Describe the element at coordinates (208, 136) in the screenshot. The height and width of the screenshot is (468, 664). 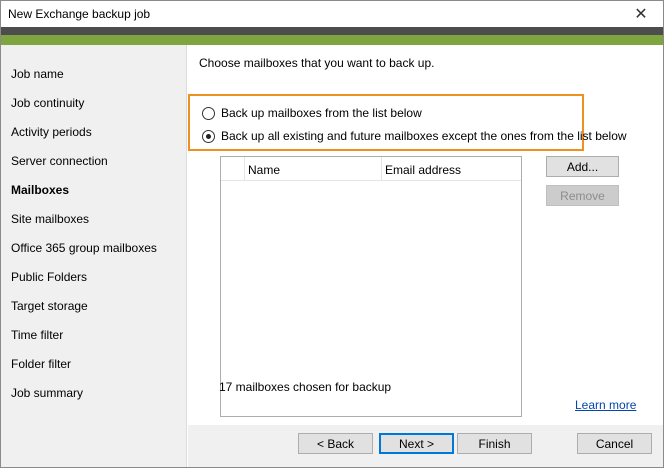
I see `radio-all-except-list` at that location.